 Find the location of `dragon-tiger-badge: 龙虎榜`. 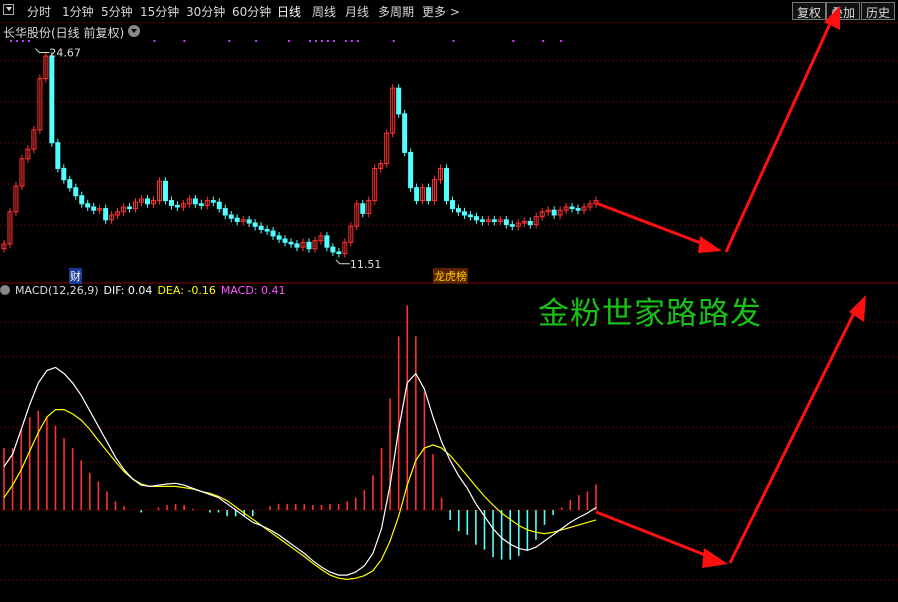

dragon-tiger-badge: 龙虎榜 is located at coordinates (450, 276).